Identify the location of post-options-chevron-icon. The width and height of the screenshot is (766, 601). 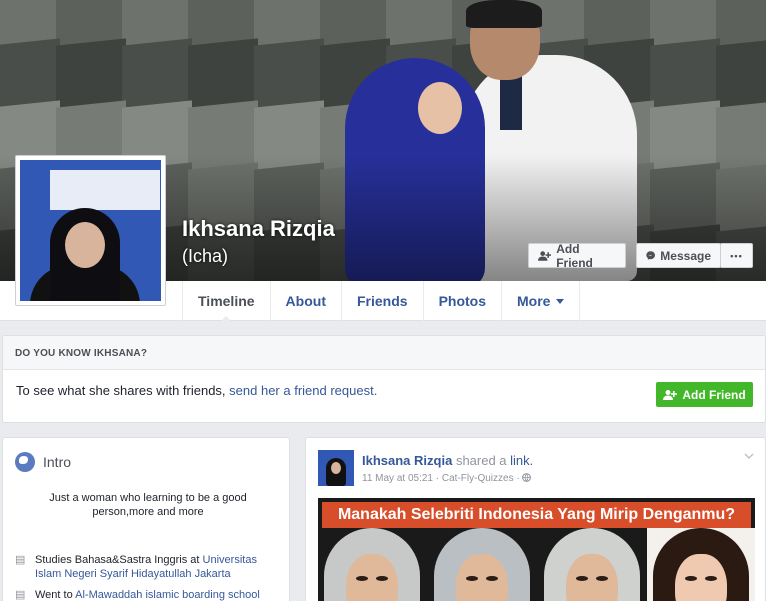
(749, 456).